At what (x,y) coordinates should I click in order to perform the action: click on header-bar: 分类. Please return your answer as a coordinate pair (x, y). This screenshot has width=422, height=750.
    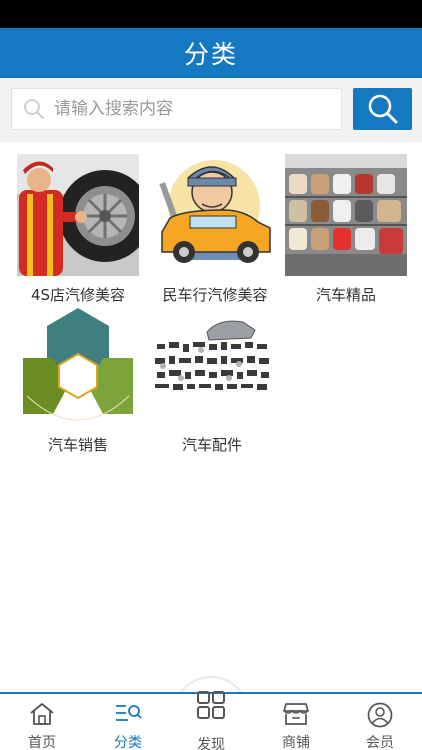
    Looking at the image, I should click on (211, 53).